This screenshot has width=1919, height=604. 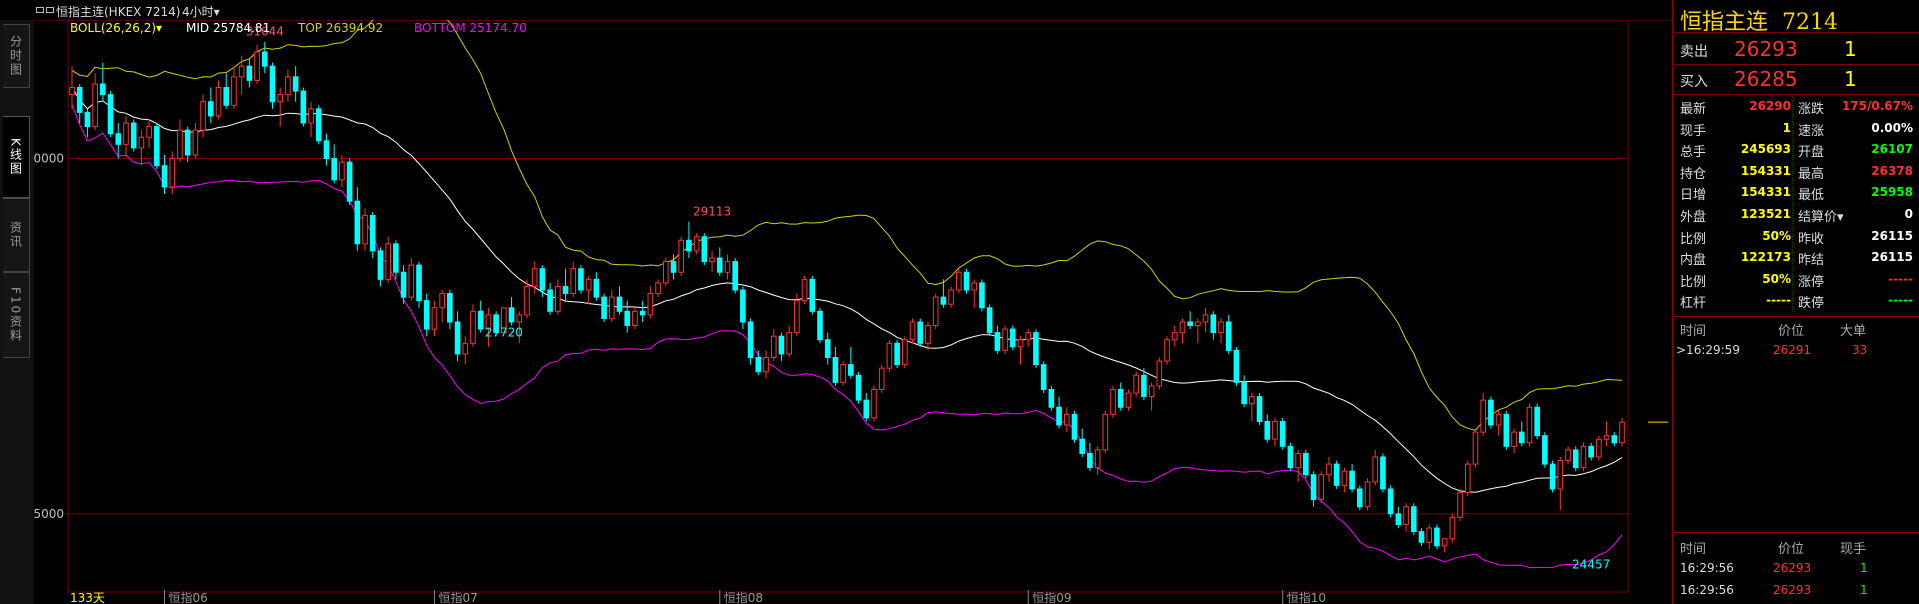 I want to click on tick-row: 16:29:56 26293 1, so click(x=1796, y=590).